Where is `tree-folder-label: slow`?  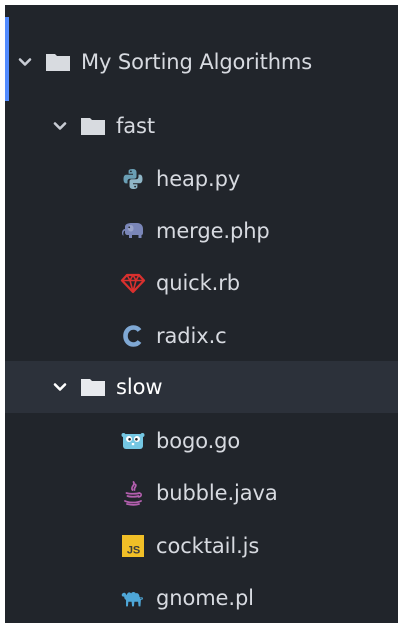 tree-folder-label: slow is located at coordinates (139, 386).